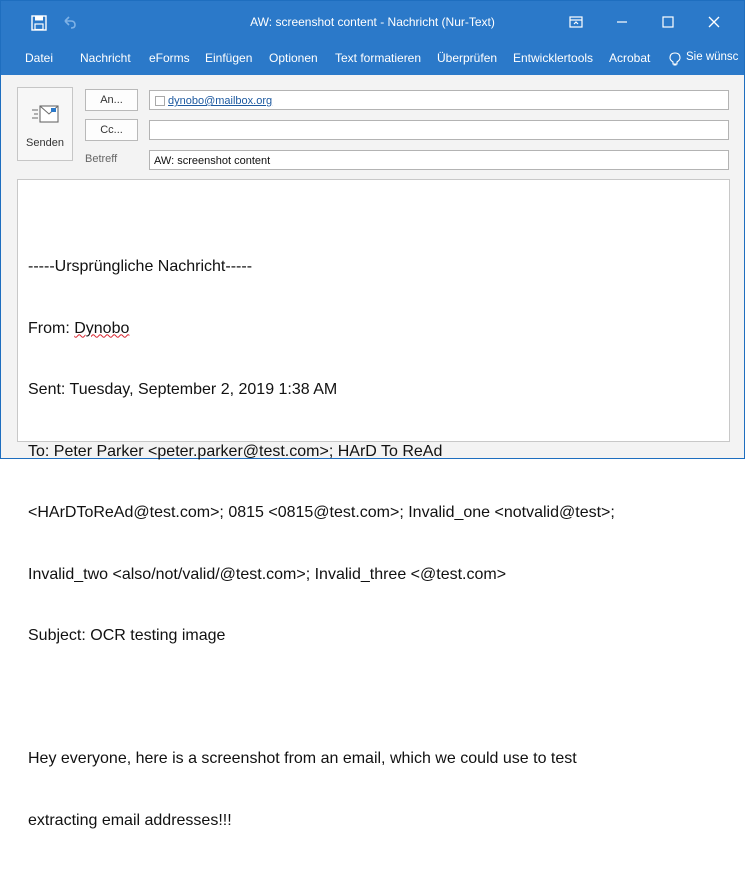 This screenshot has height=872, width=745. What do you see at coordinates (714, 22) in the screenshot?
I see `close-icon` at bounding box center [714, 22].